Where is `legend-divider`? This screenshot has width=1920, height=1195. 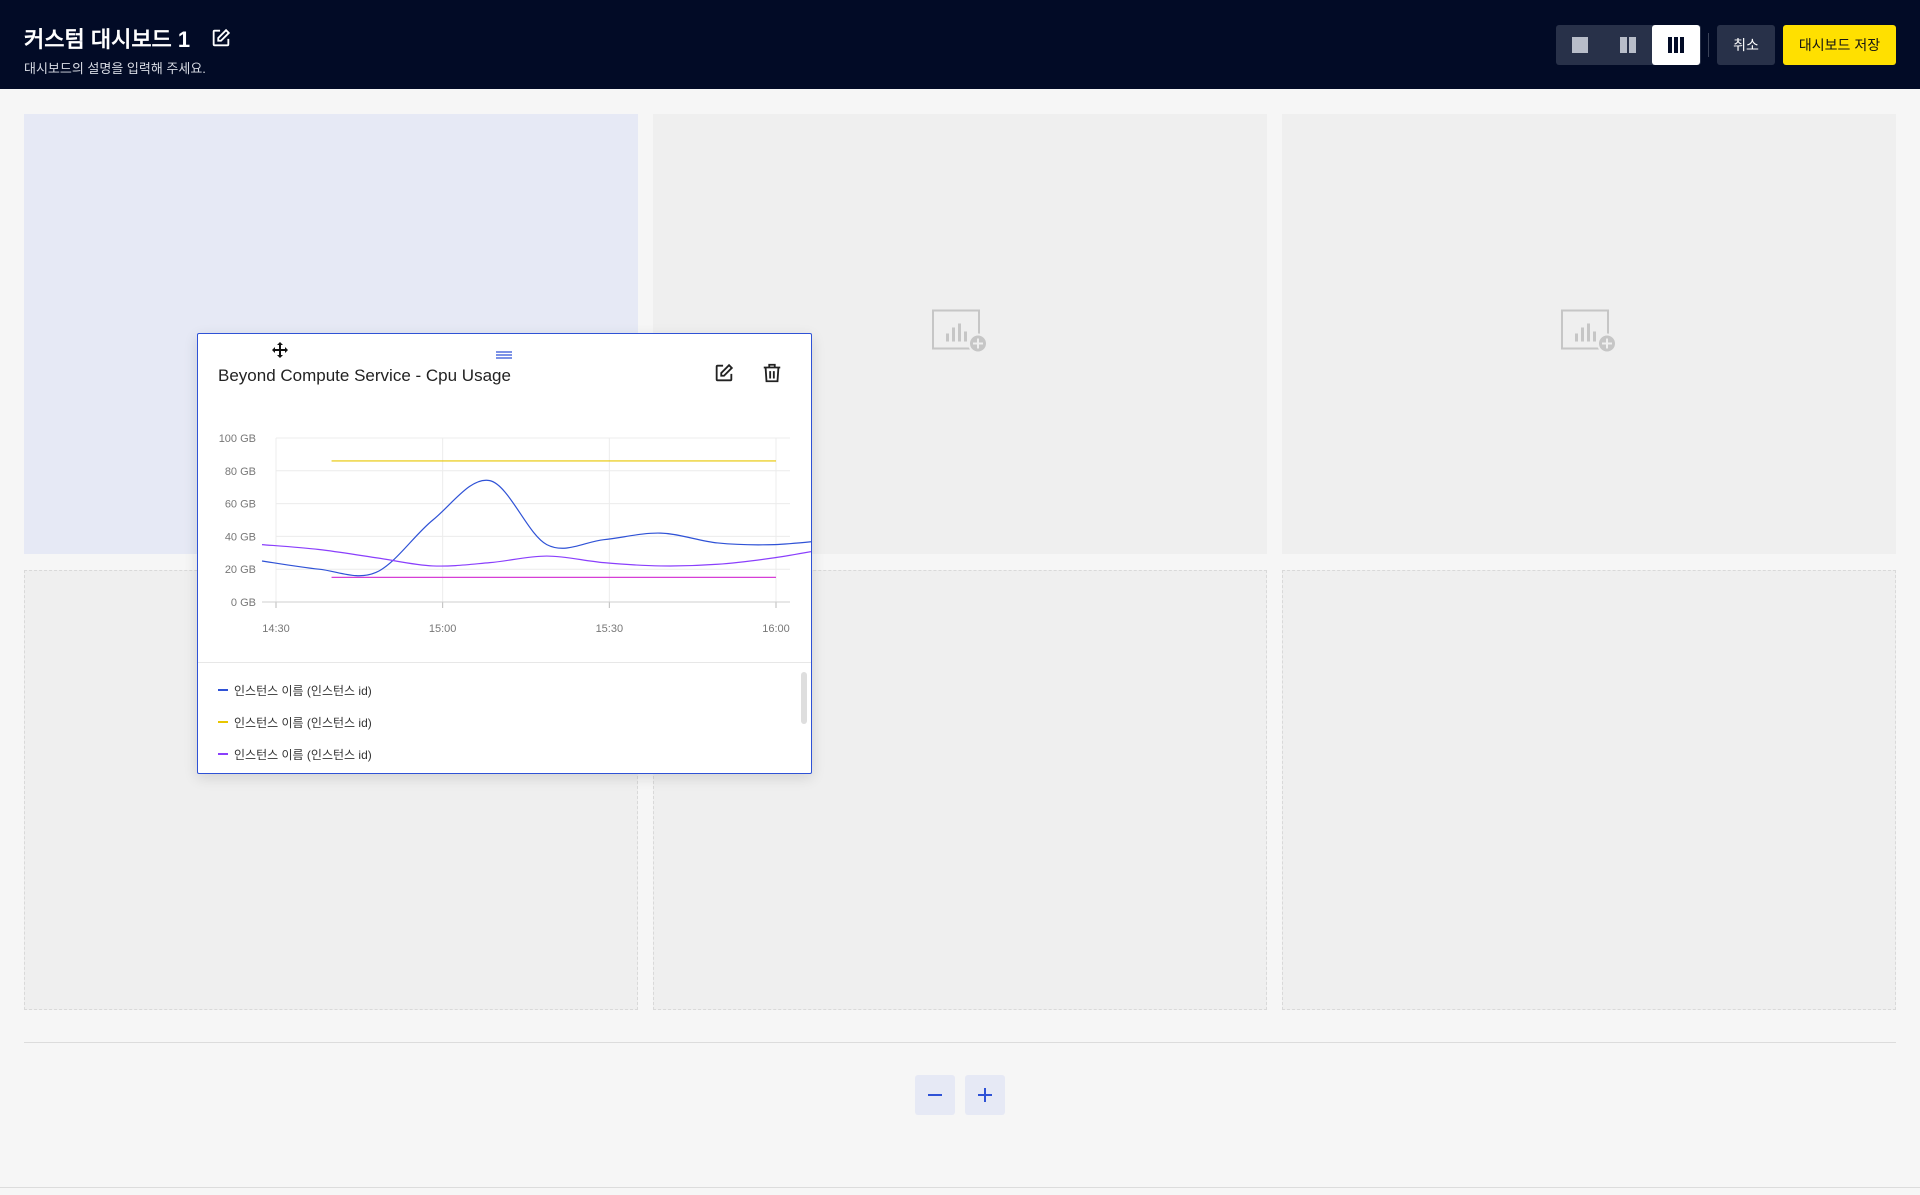
legend-divider is located at coordinates (504, 662).